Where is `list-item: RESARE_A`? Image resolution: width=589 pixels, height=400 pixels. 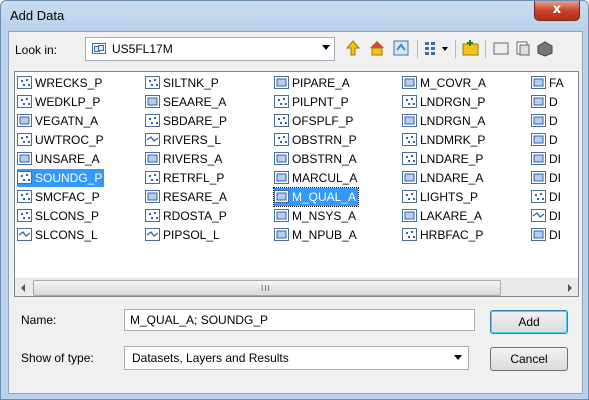 list-item: RESARE_A is located at coordinates (187, 197).